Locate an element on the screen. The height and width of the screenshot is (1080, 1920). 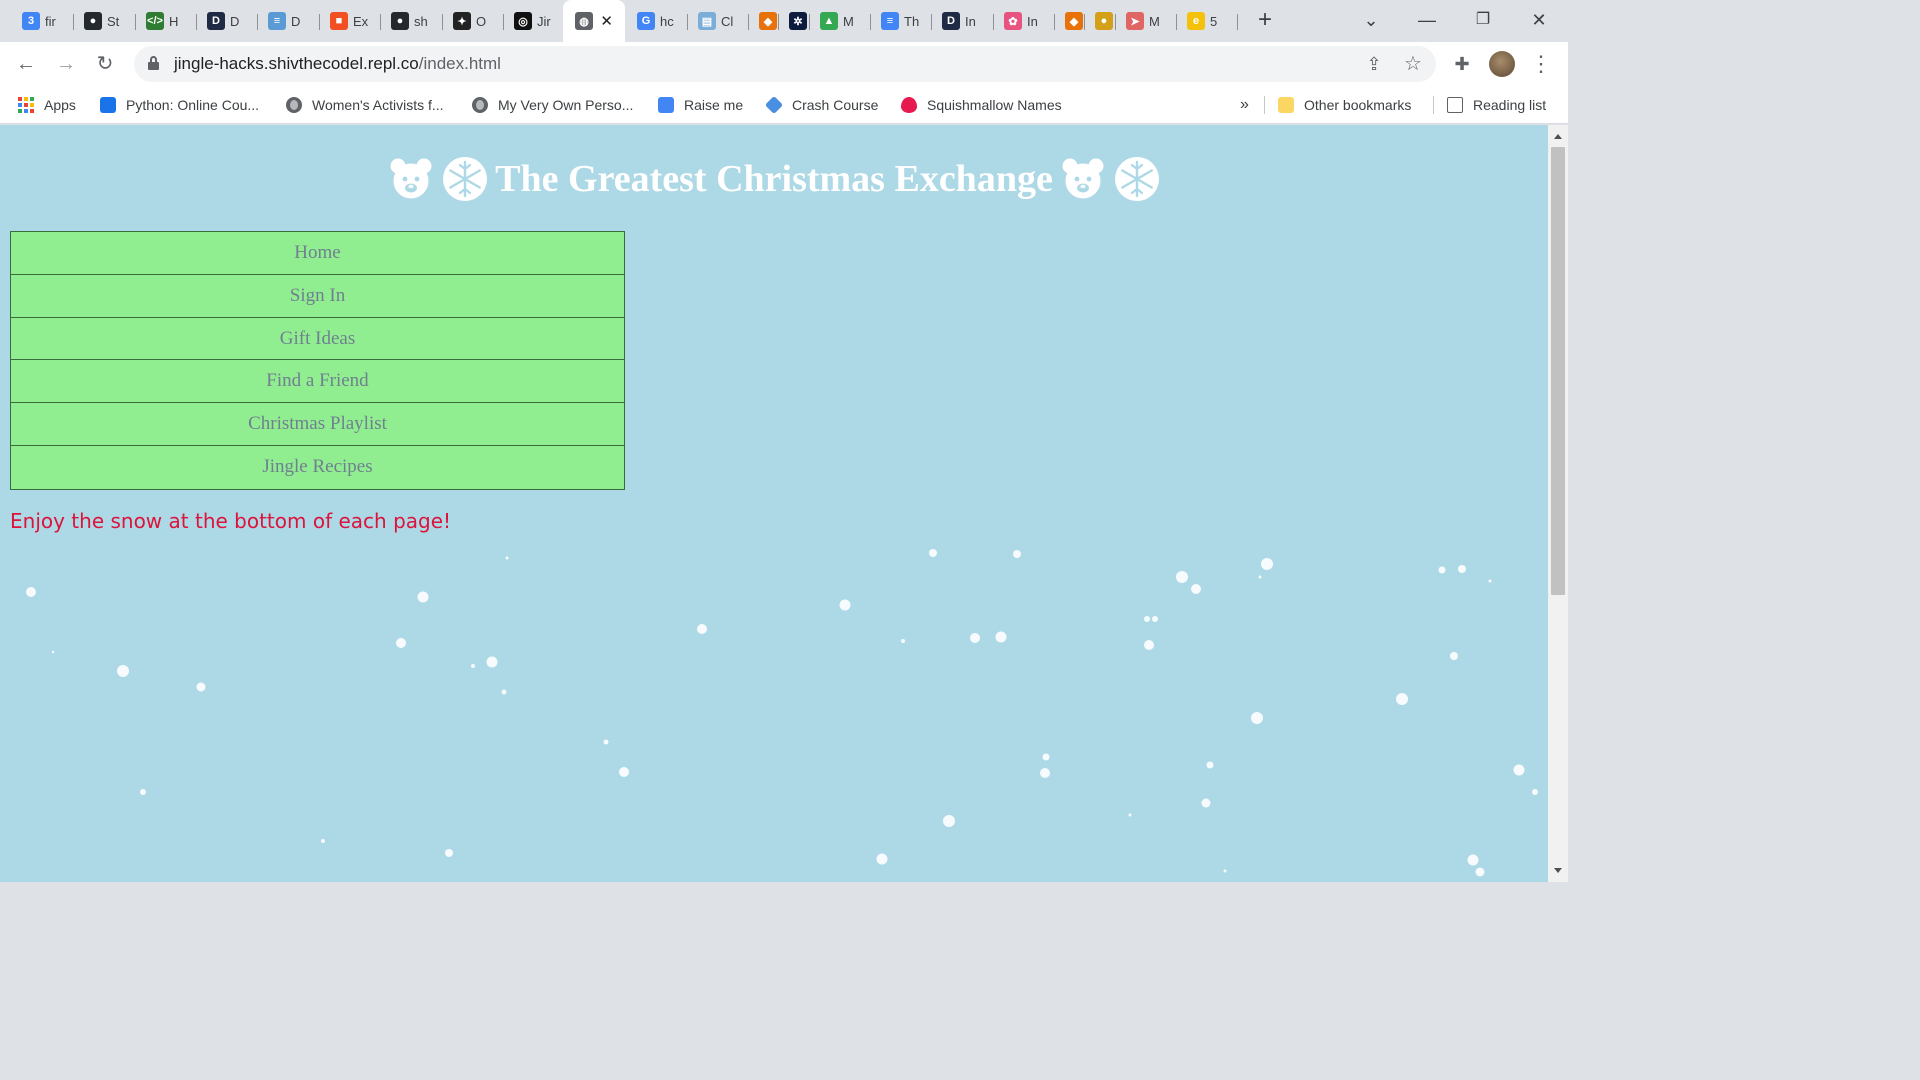
browser-tab: ≡ D is located at coordinates (289, 21).